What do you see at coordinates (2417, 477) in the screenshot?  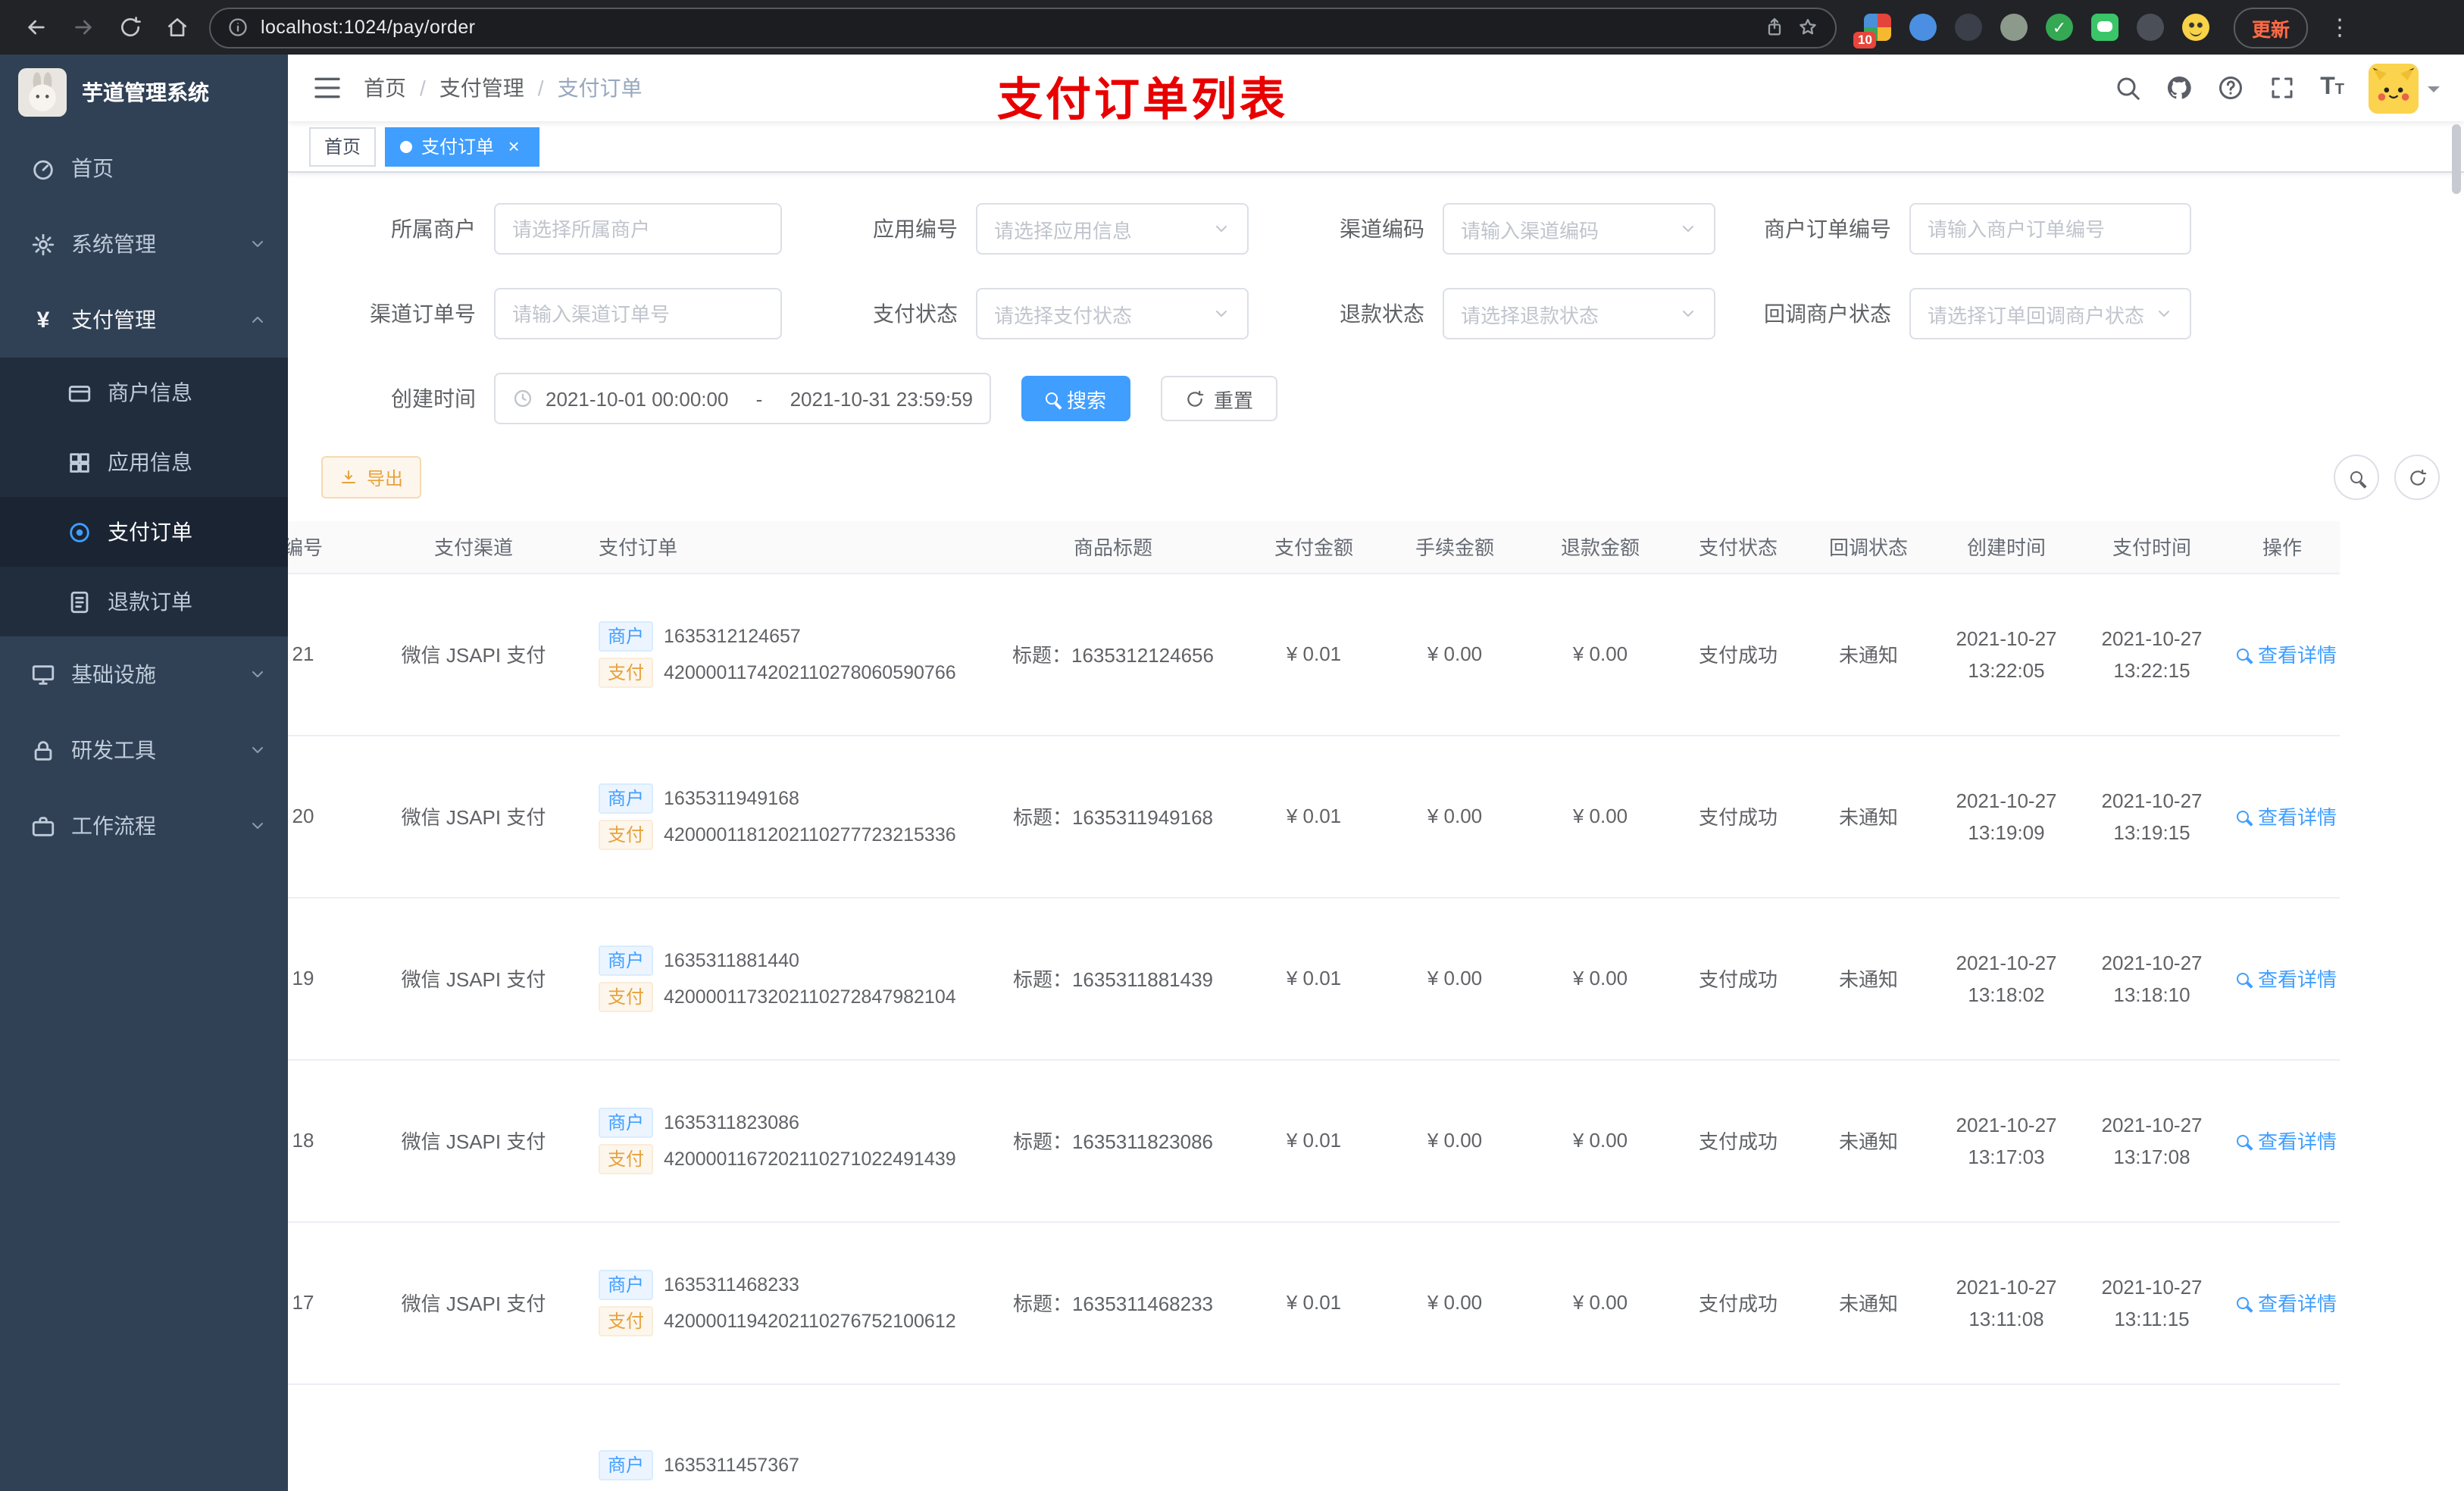 I see `refresh-table-button` at bounding box center [2417, 477].